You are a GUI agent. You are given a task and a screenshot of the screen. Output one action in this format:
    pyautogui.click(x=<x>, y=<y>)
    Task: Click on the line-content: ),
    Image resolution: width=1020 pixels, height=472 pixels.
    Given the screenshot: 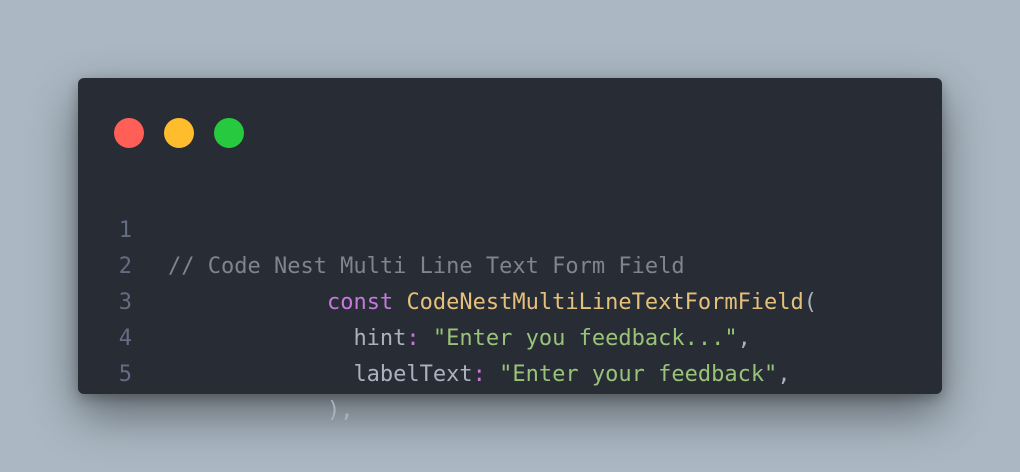 What is the action you would take?
    pyautogui.click(x=261, y=411)
    